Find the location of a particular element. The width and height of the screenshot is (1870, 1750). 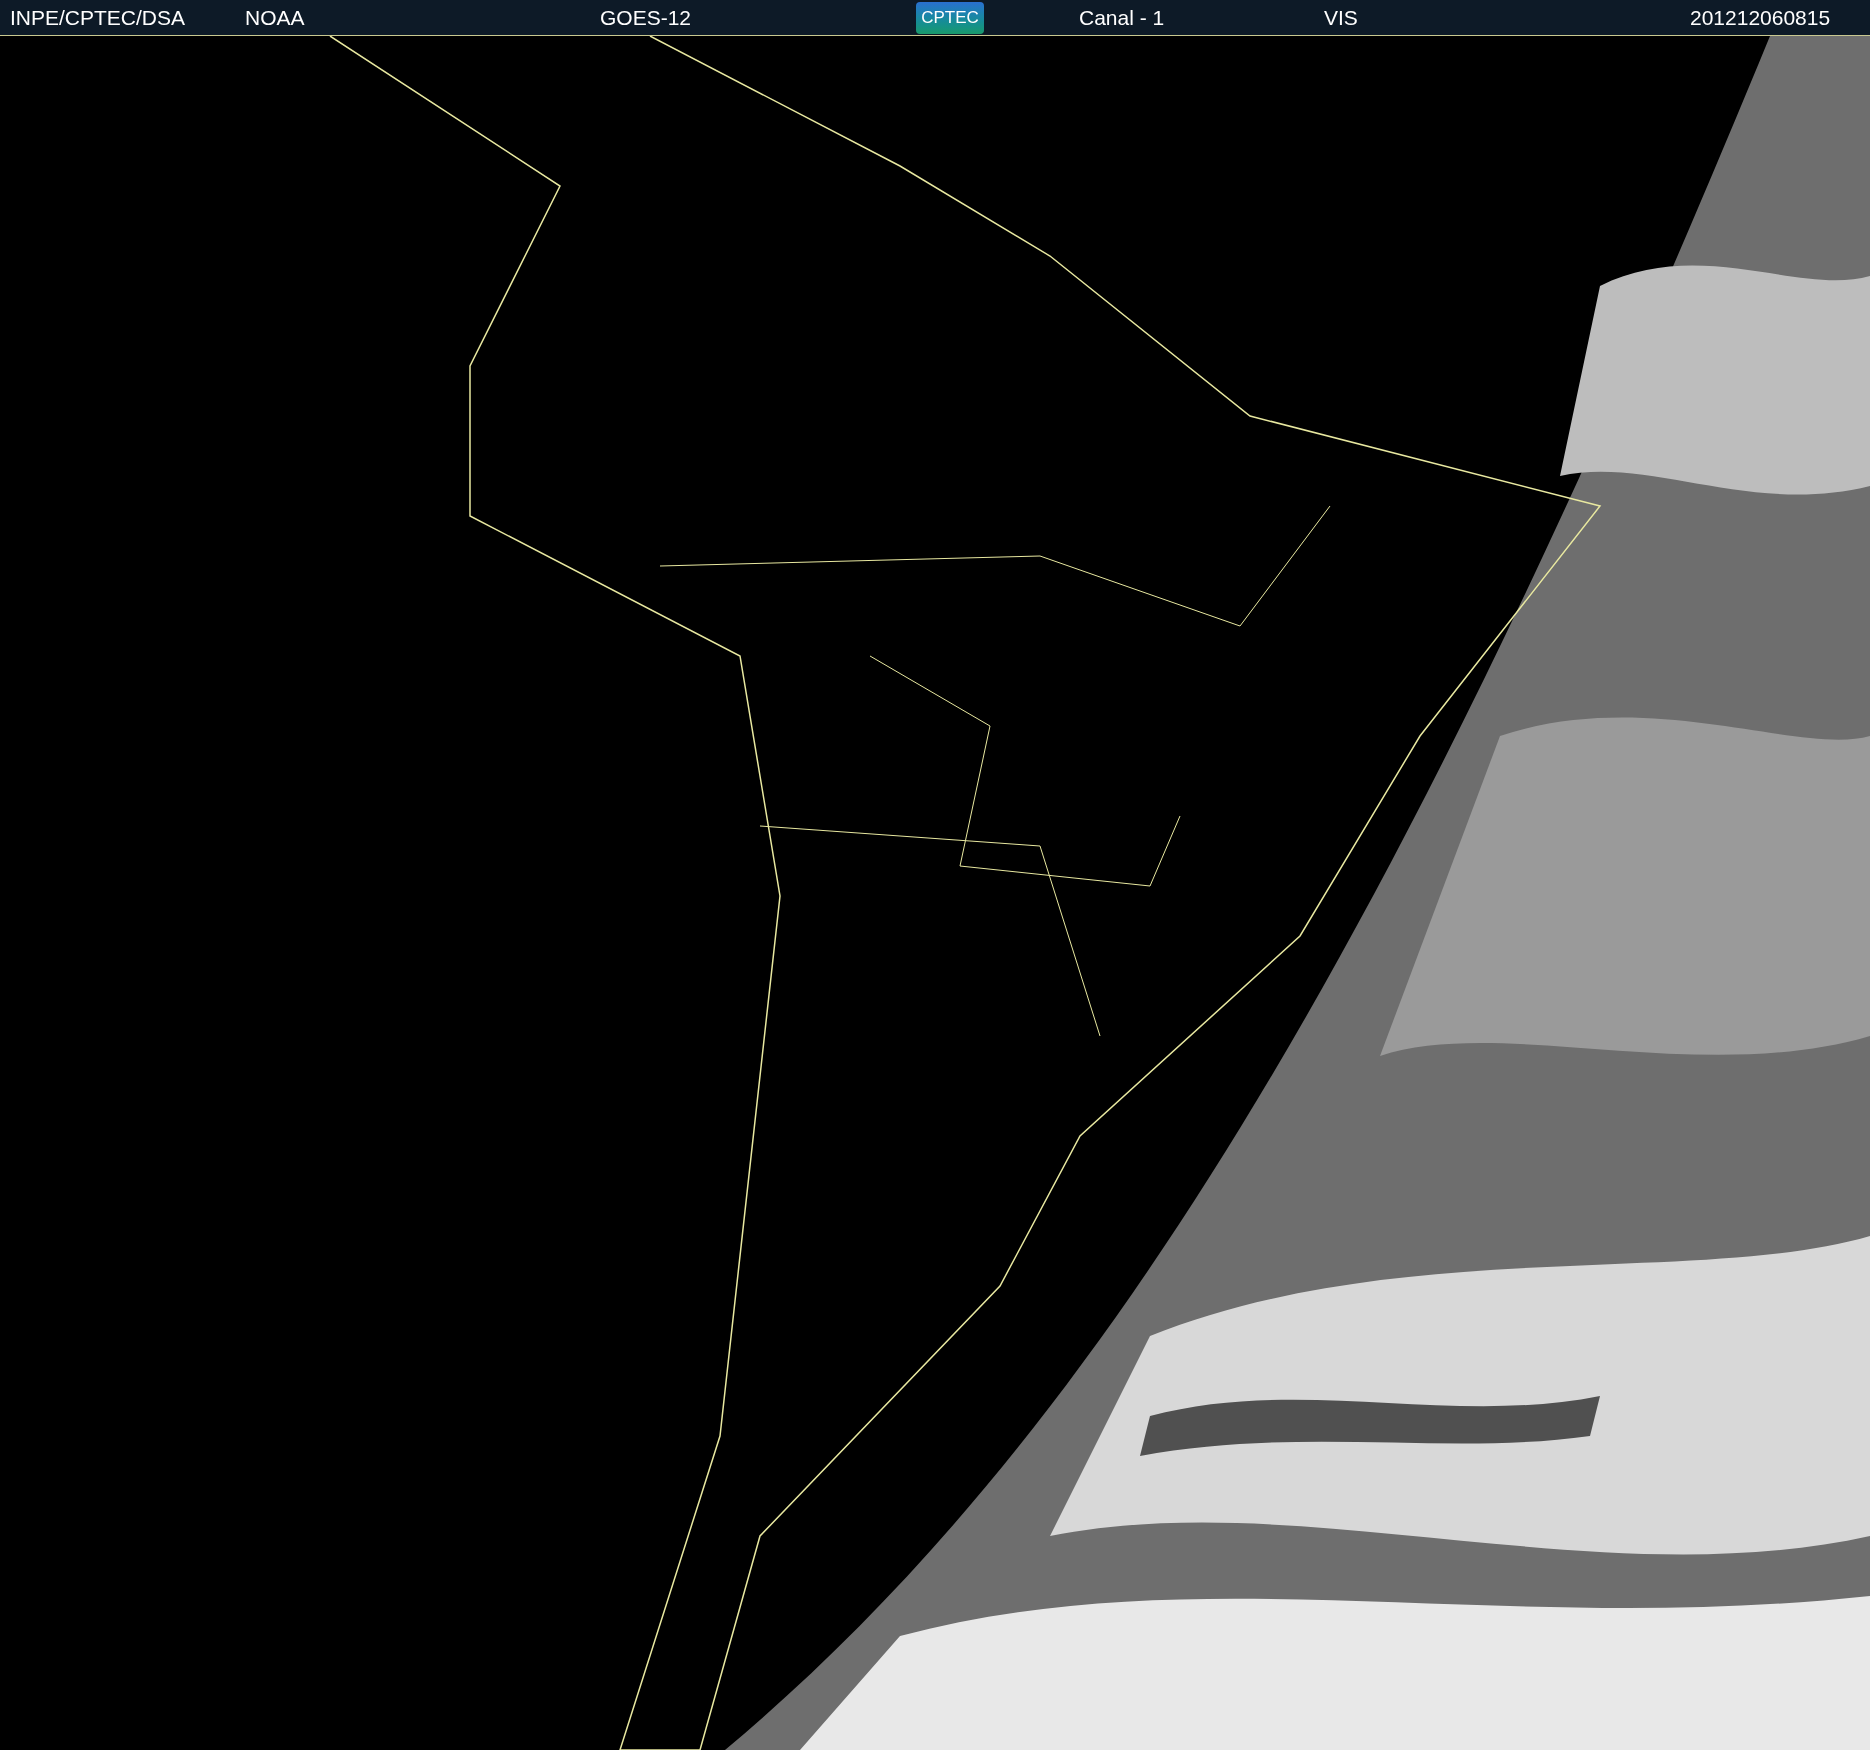

source-label: INPE/CPTEC/DSA is located at coordinates (98, 17).